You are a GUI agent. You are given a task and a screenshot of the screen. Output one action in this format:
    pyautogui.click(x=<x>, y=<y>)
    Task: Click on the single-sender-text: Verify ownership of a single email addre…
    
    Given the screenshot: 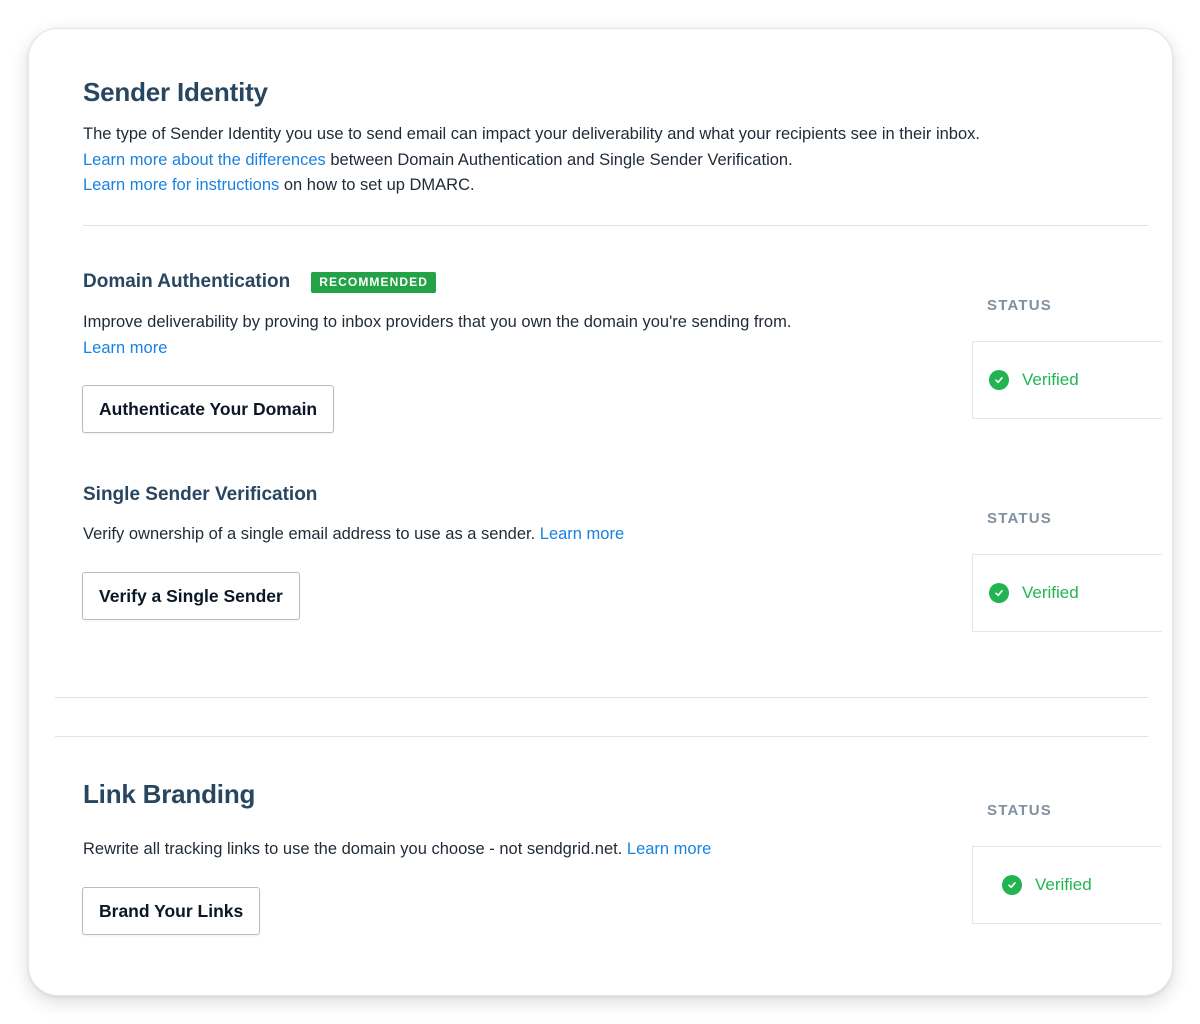 What is the action you would take?
    pyautogui.click(x=309, y=534)
    